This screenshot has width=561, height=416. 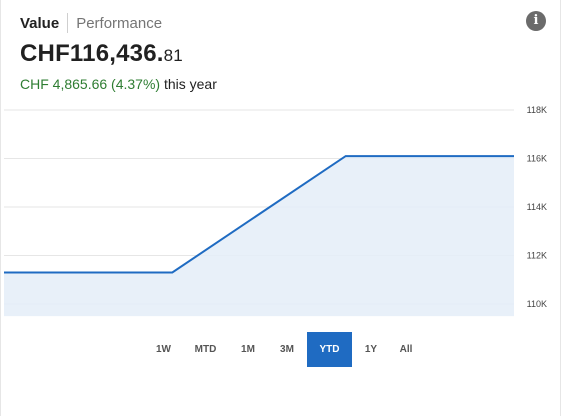 I want to click on range-ytd: YTD, so click(x=329, y=349).